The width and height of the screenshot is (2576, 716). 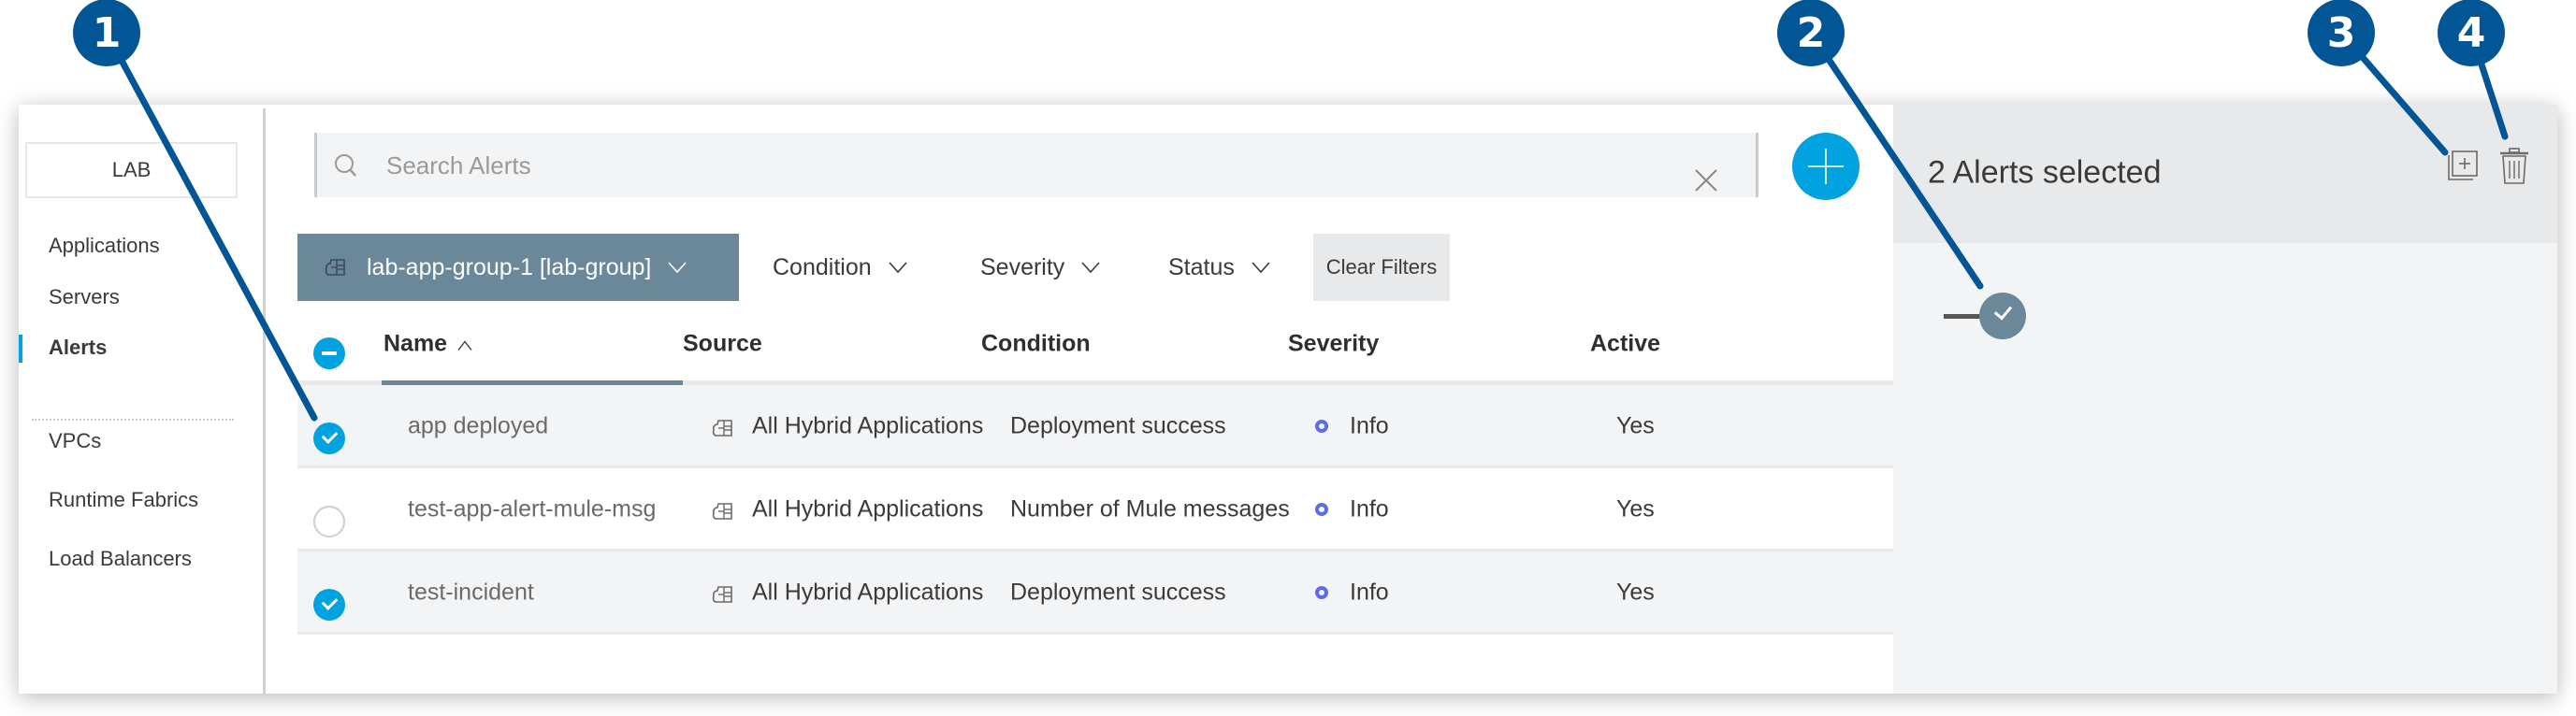 I want to click on sidebar-item-runtime-fabrics: Runtime Fabrics, so click(x=123, y=500).